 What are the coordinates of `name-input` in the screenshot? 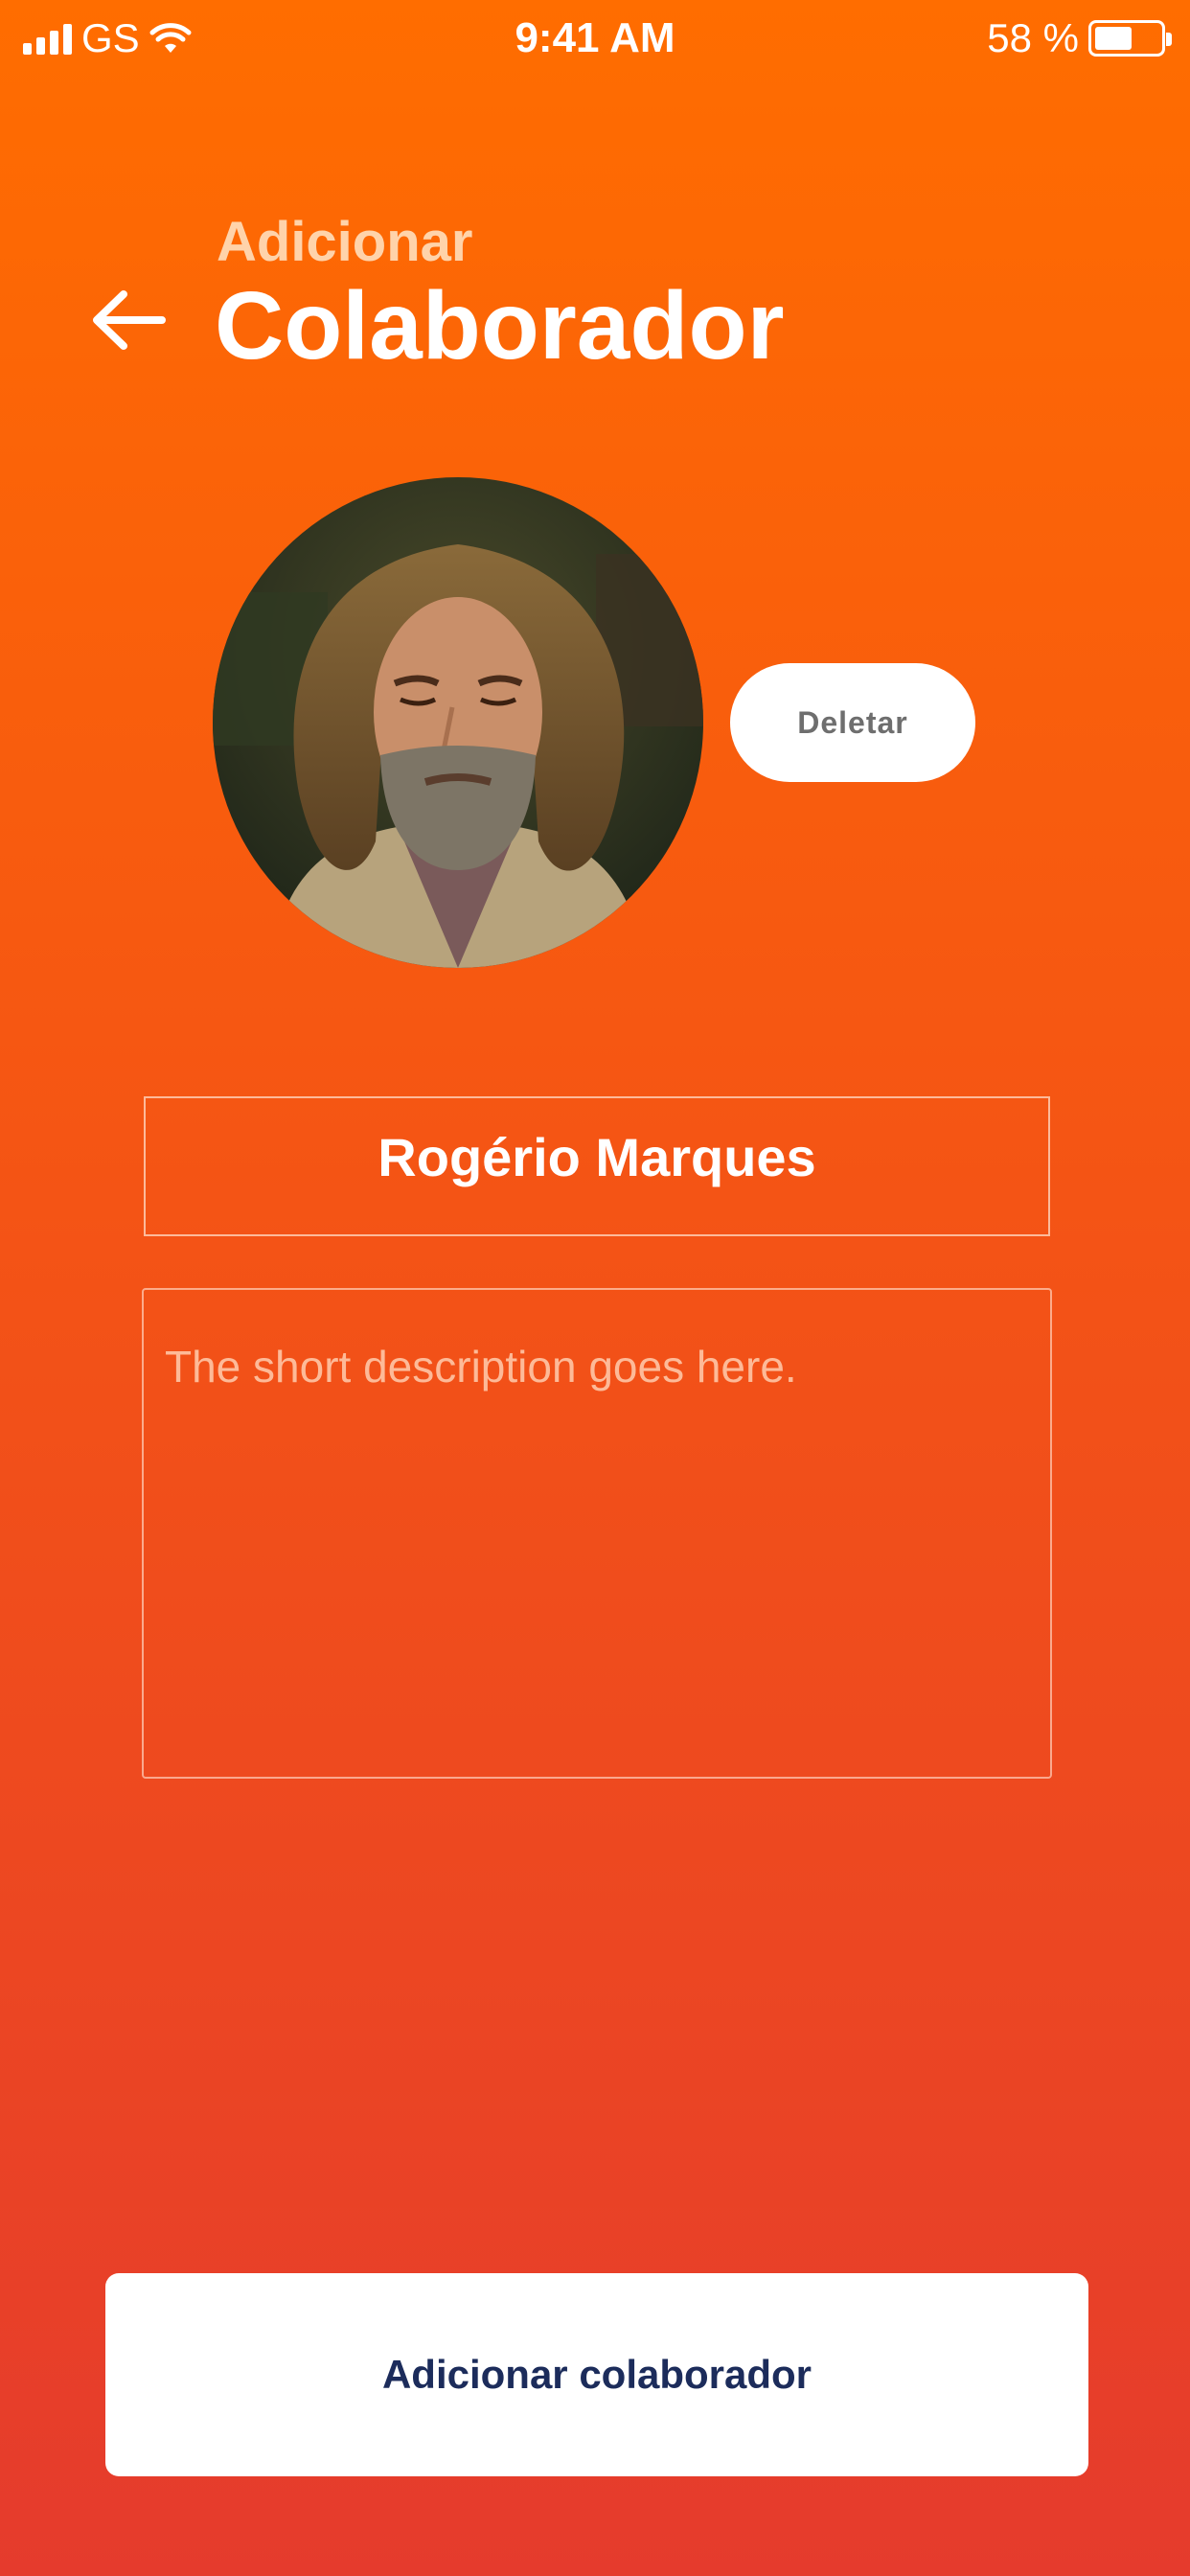 It's located at (597, 1166).